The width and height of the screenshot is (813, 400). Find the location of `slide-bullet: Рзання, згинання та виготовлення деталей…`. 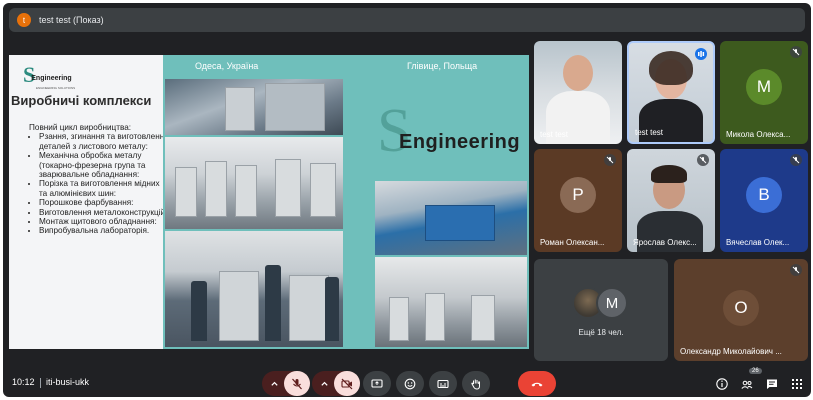

slide-bullet: Рзання, згинання та виготовлення деталей… is located at coordinates (104, 141).